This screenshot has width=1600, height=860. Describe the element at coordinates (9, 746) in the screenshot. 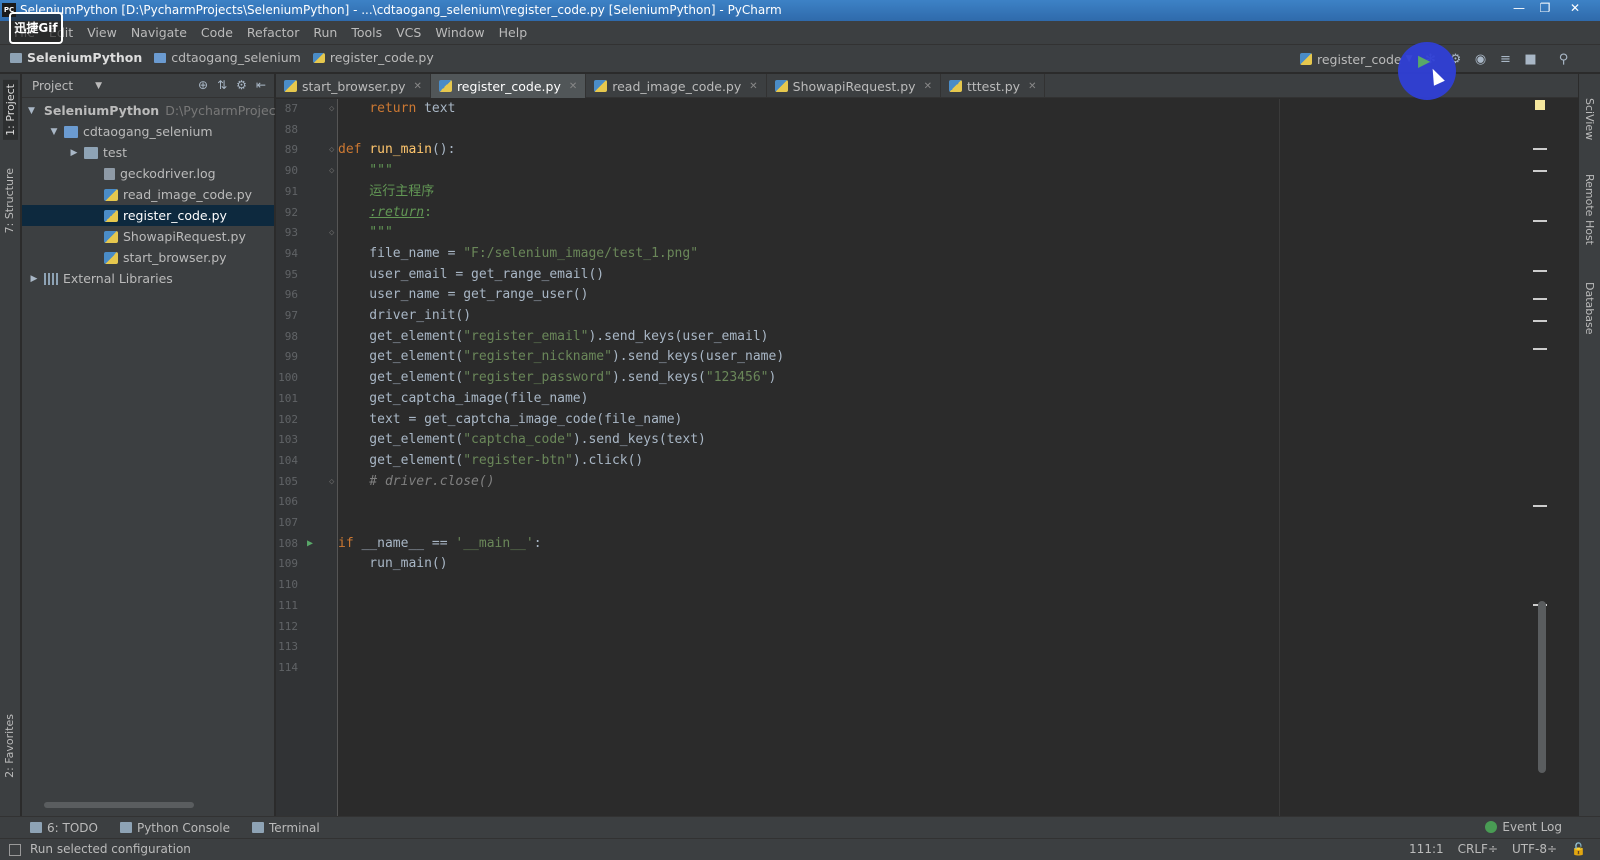

I see `tab-favorites: 2: Favorites` at that location.